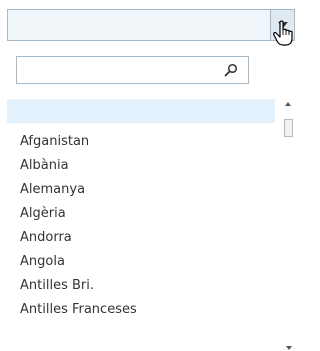 This screenshot has height=351, width=320. What do you see at coordinates (288, 224) in the screenshot?
I see `list-scrollbar` at bounding box center [288, 224].